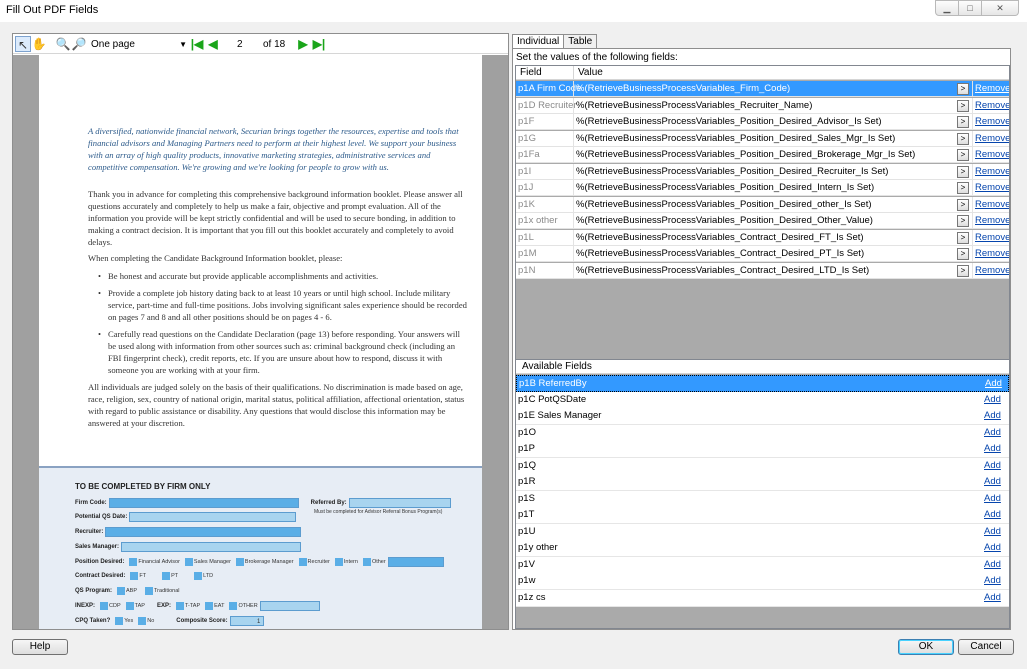  I want to click on list-item: p1R Add, so click(762, 482).